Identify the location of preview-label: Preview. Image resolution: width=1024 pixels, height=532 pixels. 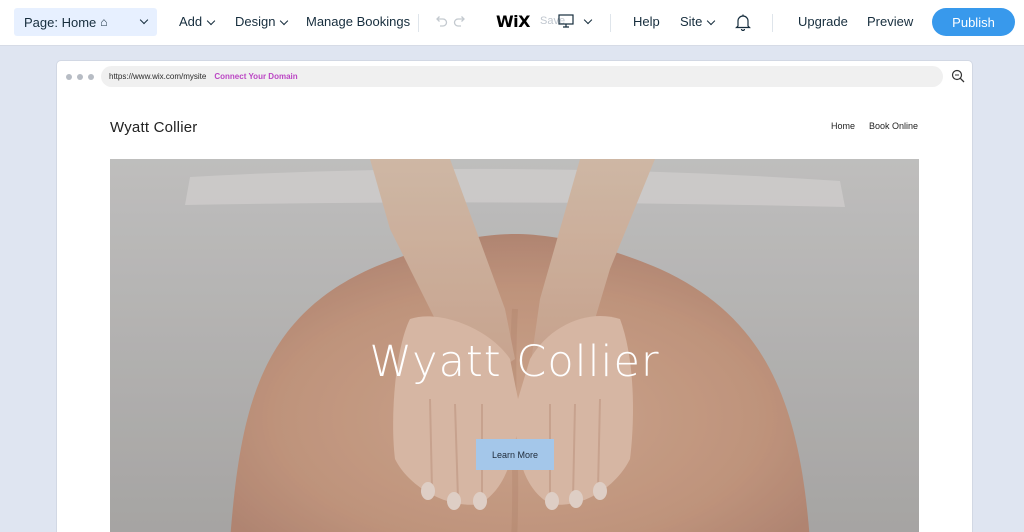
(890, 21).